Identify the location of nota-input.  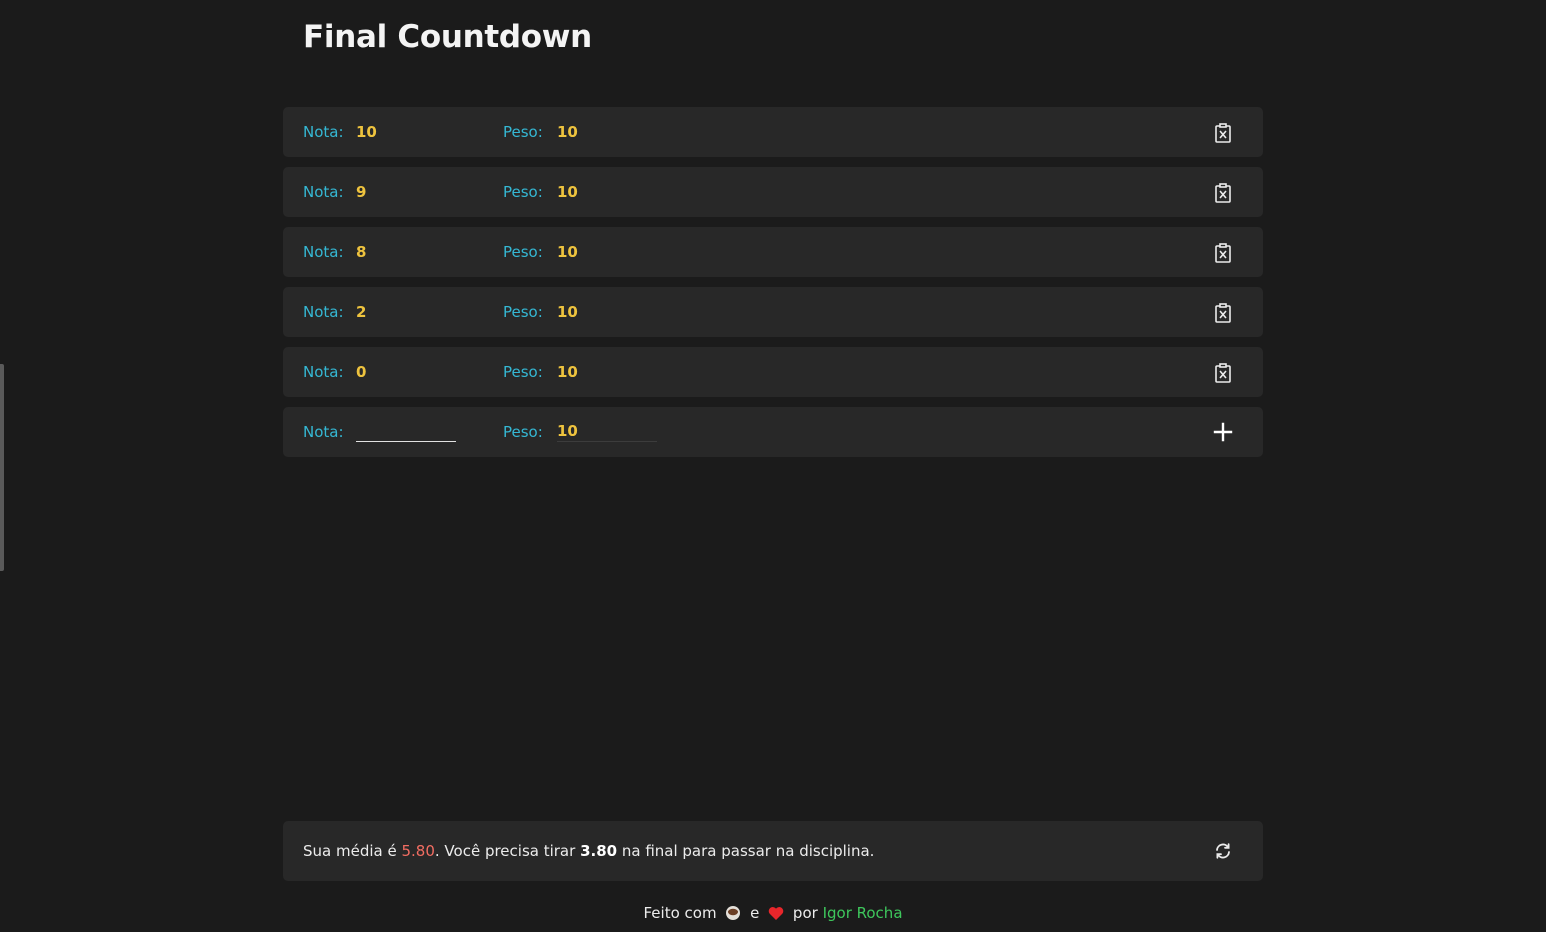
(406, 431).